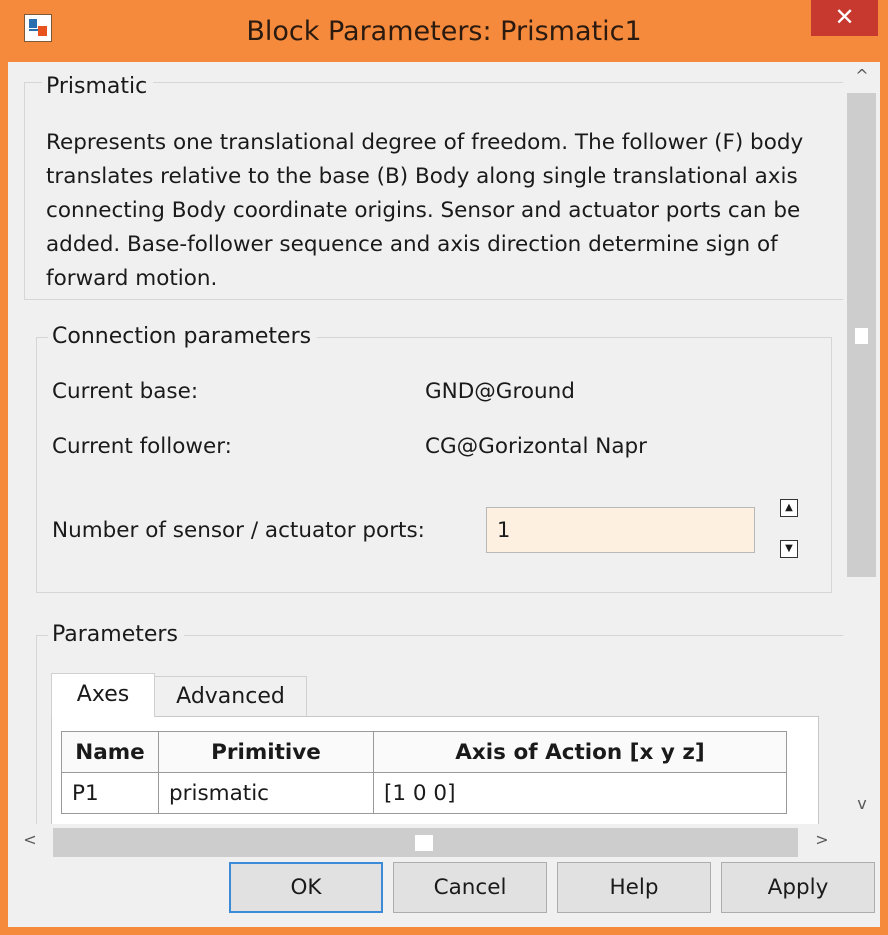 This screenshot has width=888, height=935. What do you see at coordinates (580, 793) in the screenshot?
I see `cell-axis-of-action: [1 0 0]` at bounding box center [580, 793].